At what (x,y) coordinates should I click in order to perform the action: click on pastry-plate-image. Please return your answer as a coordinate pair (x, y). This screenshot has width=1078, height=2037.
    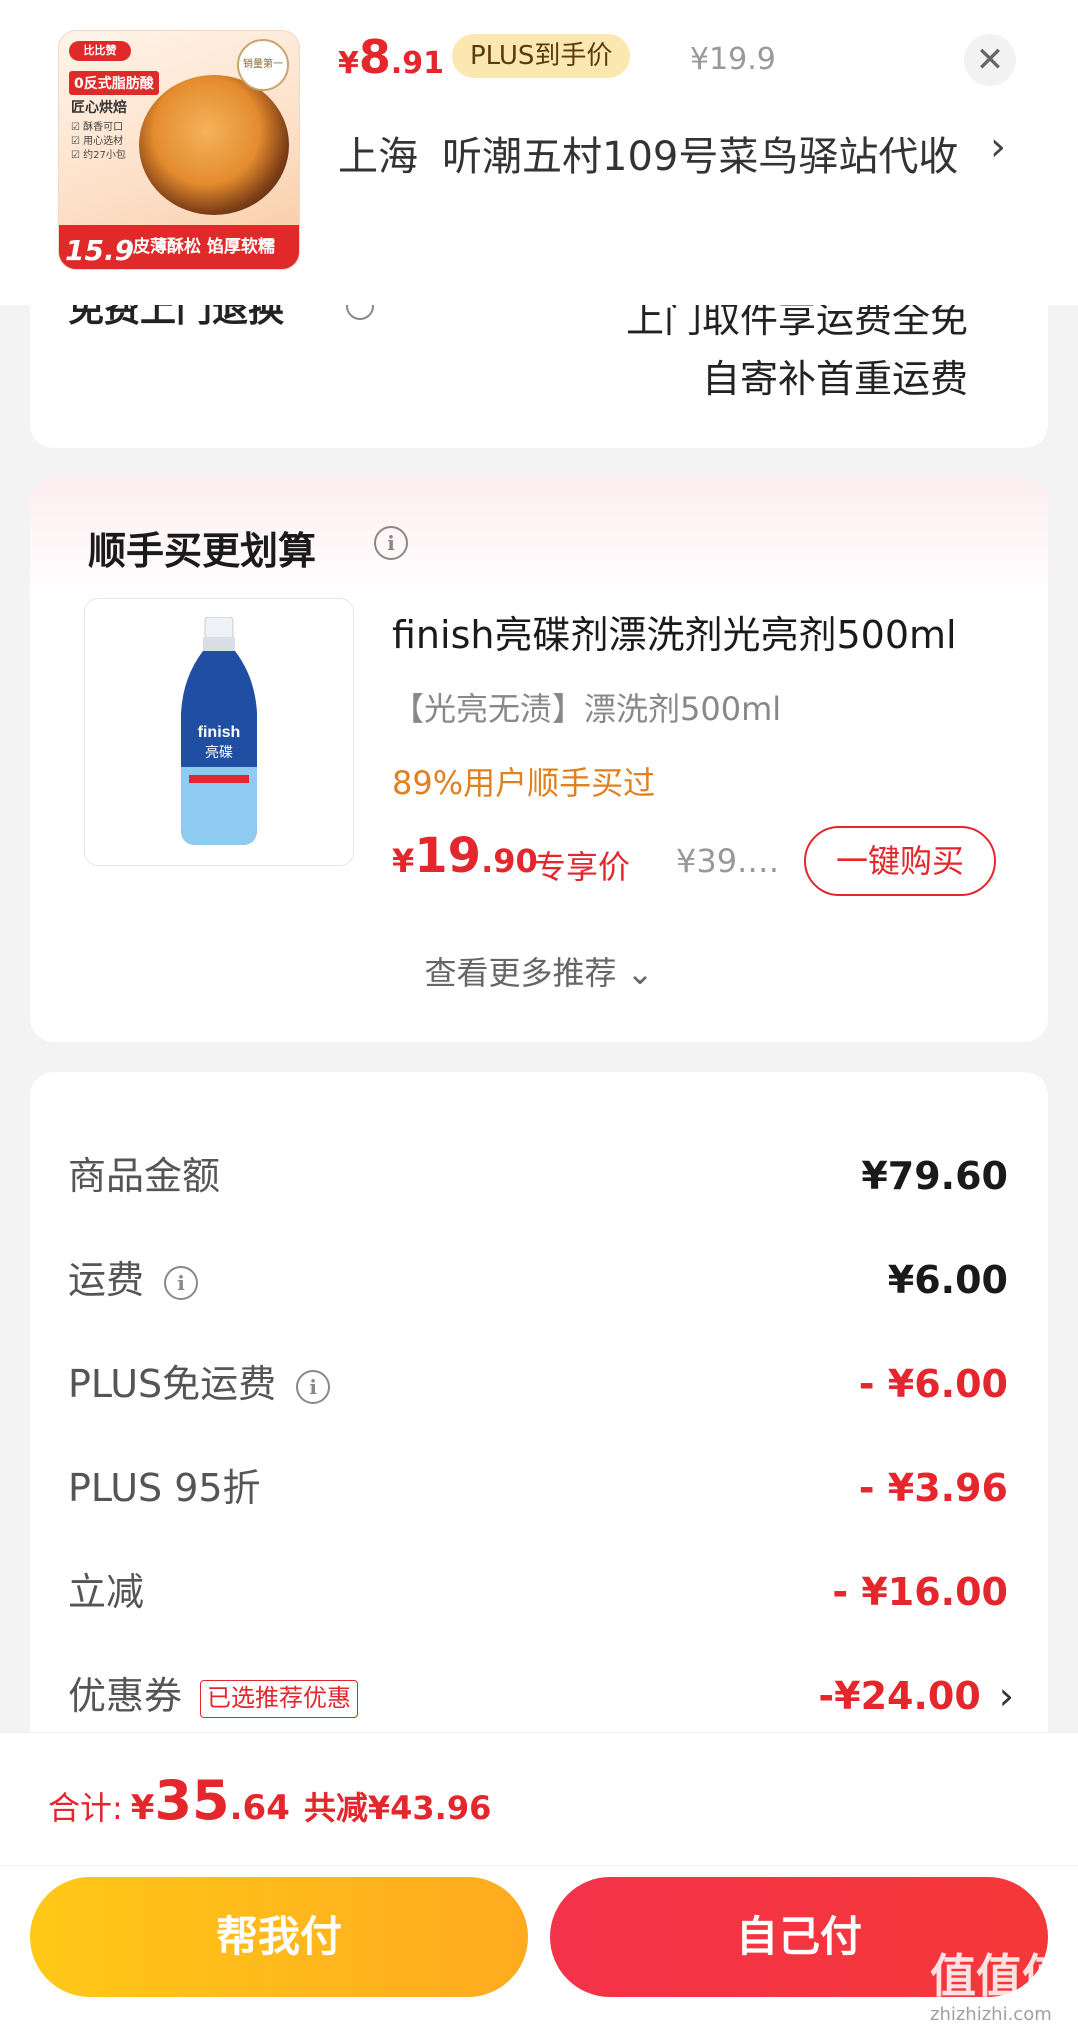
    Looking at the image, I should click on (214, 145).